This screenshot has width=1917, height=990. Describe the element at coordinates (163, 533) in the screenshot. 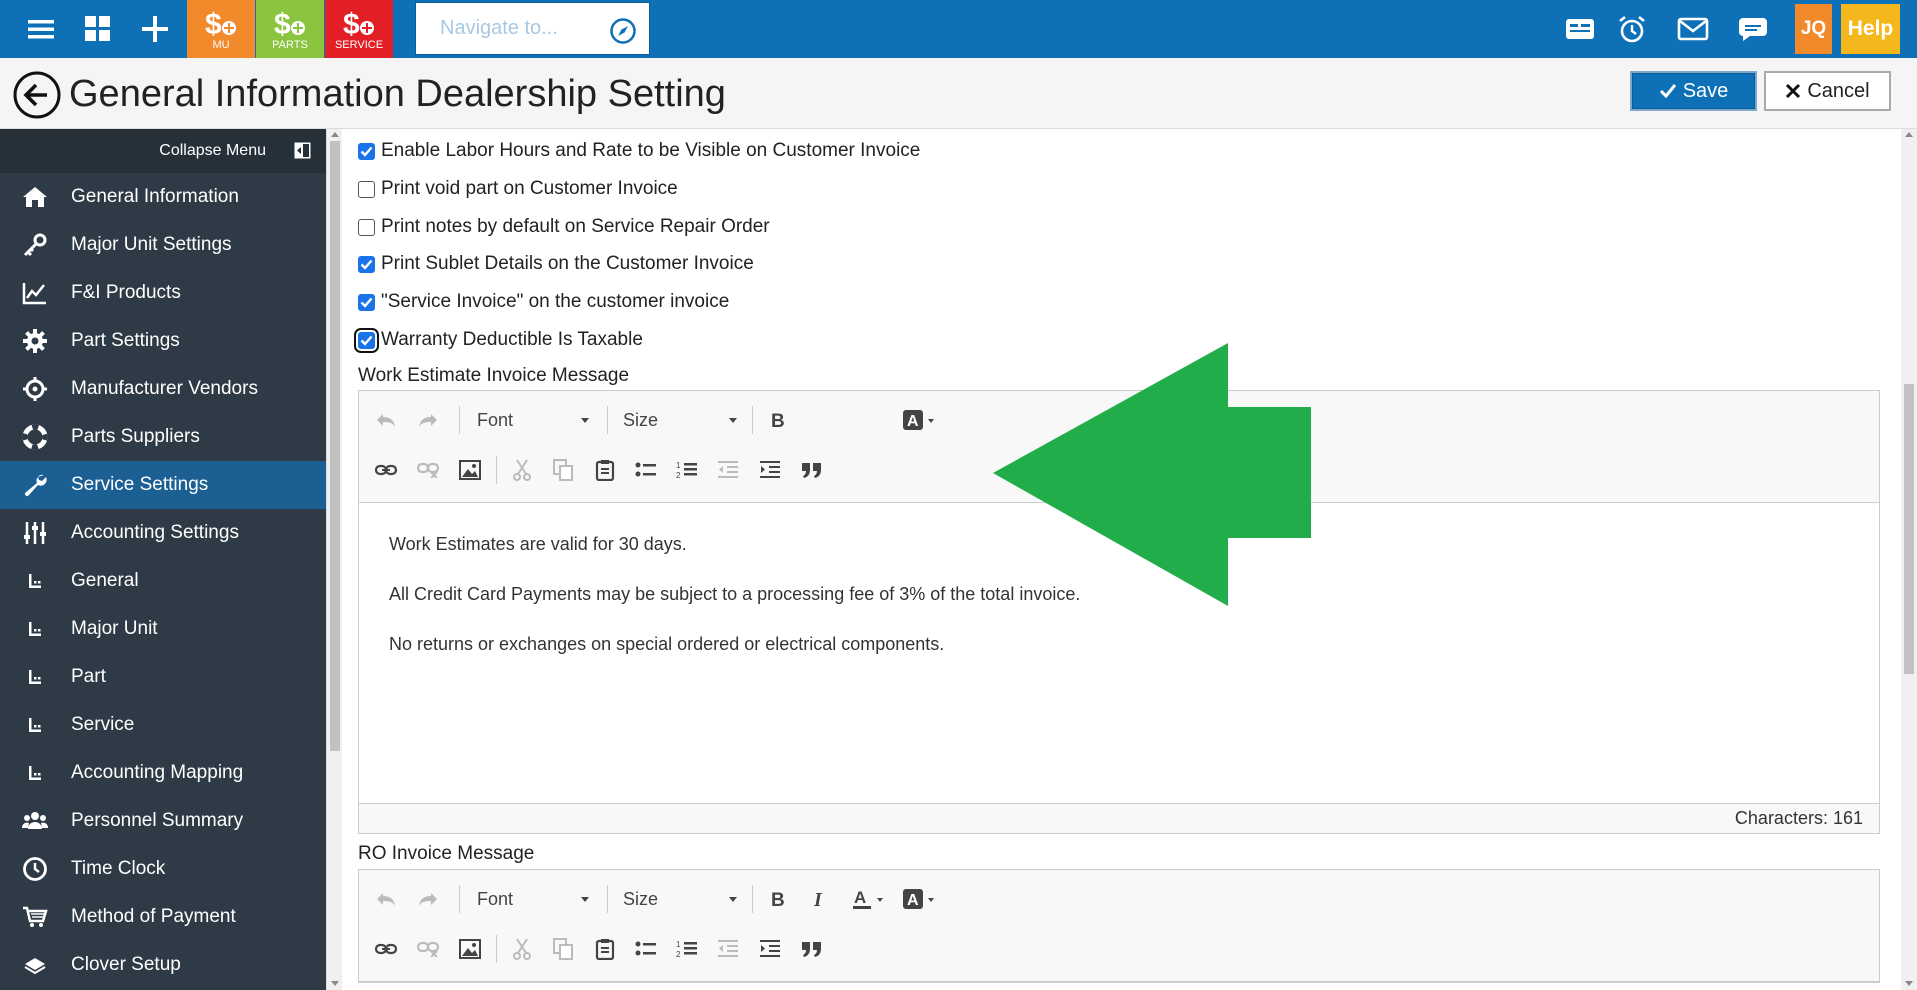

I see `sidebar-item-accounting-settings: Accounting Settings` at that location.